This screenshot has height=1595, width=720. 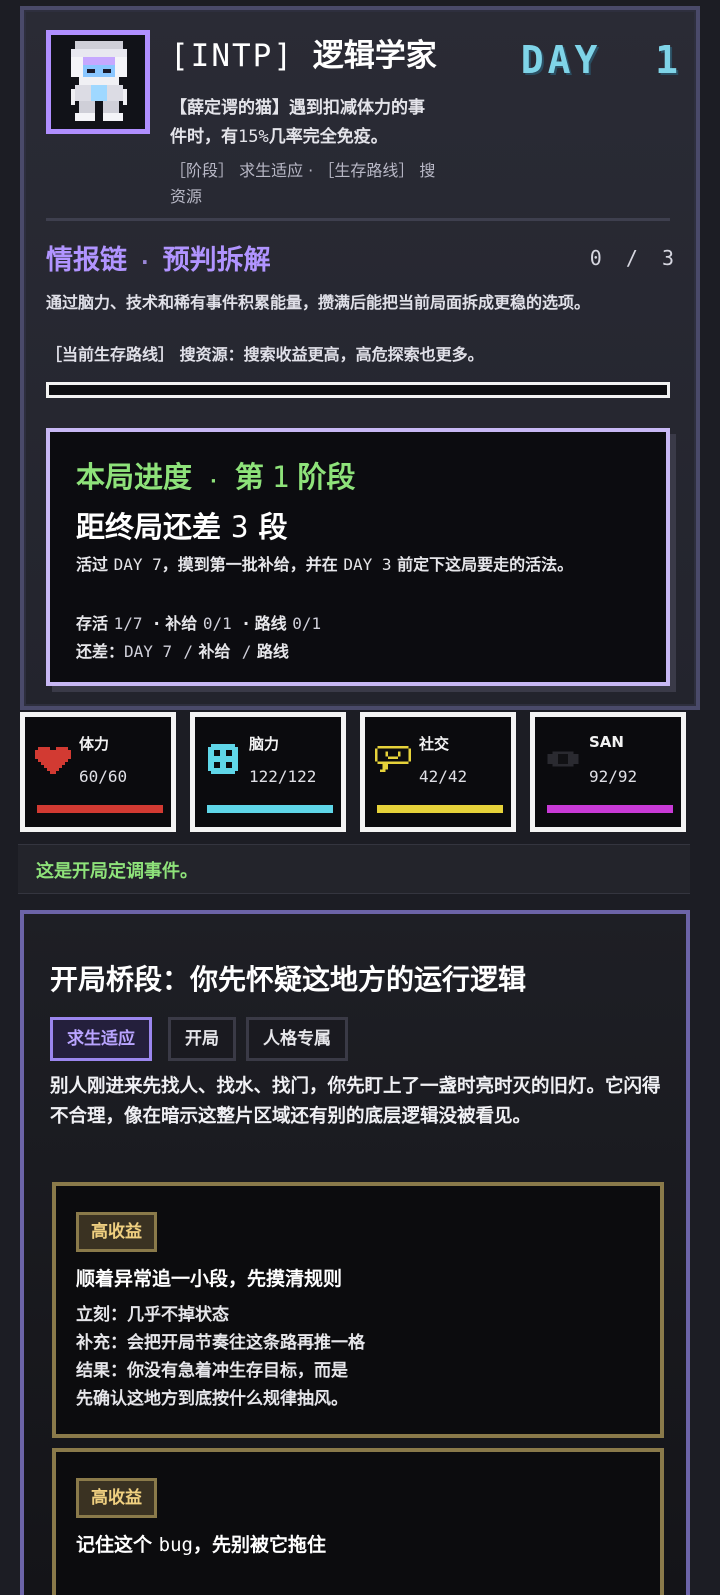 I want to click on intel-chain-progress-bar, so click(x=358, y=390).